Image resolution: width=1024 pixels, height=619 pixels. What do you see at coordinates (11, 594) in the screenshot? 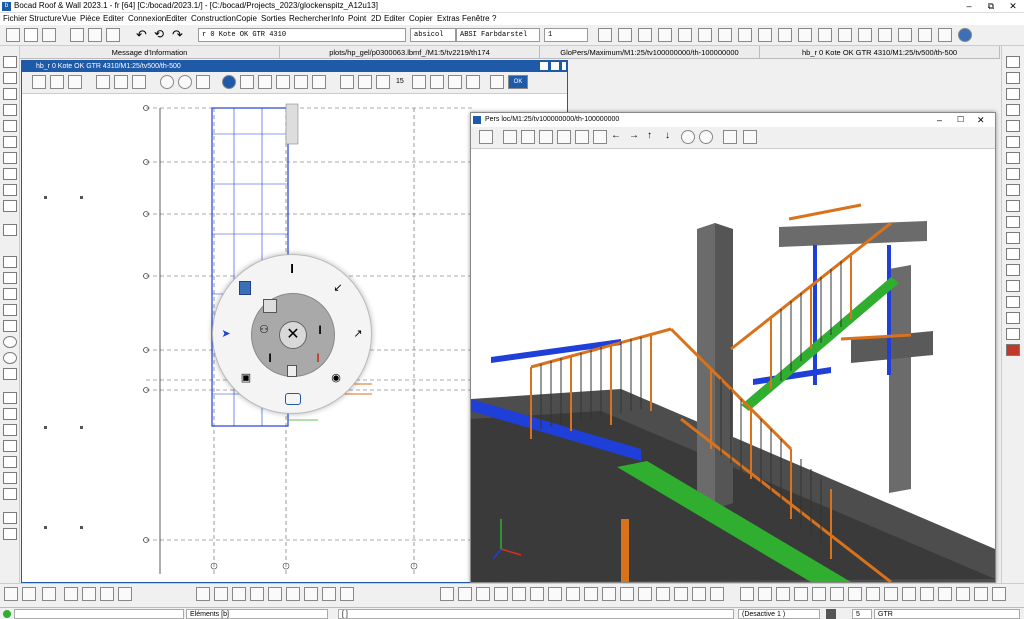
I see `b-angle-icon` at bounding box center [11, 594].